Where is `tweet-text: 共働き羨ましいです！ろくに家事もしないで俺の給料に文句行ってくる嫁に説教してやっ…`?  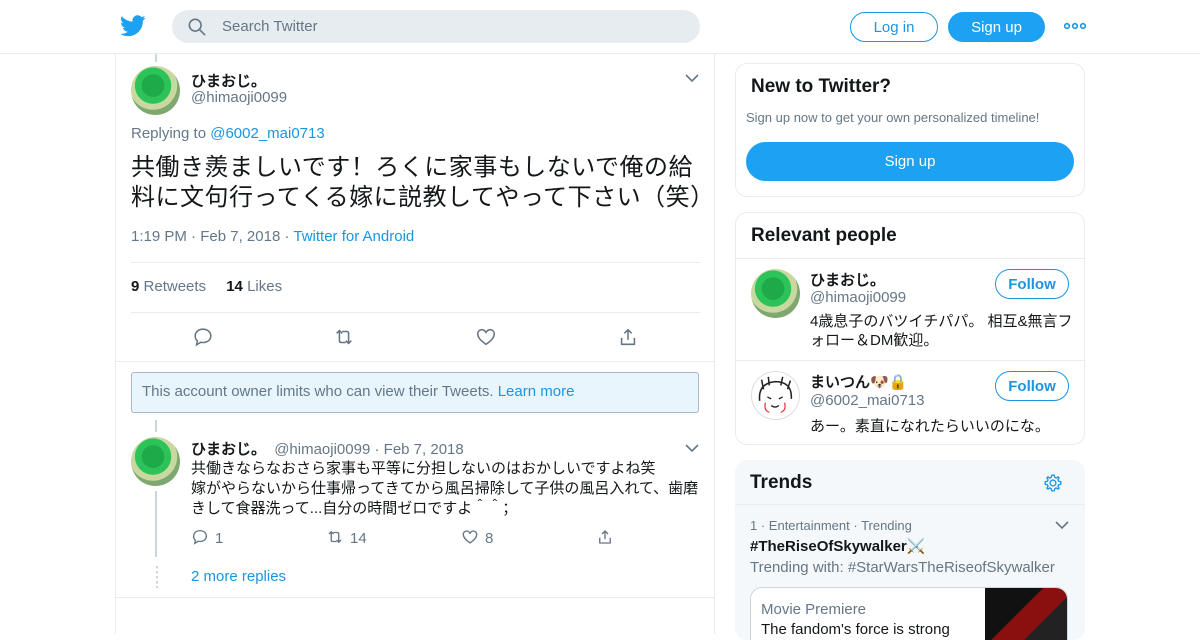
tweet-text: 共働き羨ましいです！ろくに家事もしないで俺の給料に文句行ってくる嫁に説教してやっ… is located at coordinates (423, 182).